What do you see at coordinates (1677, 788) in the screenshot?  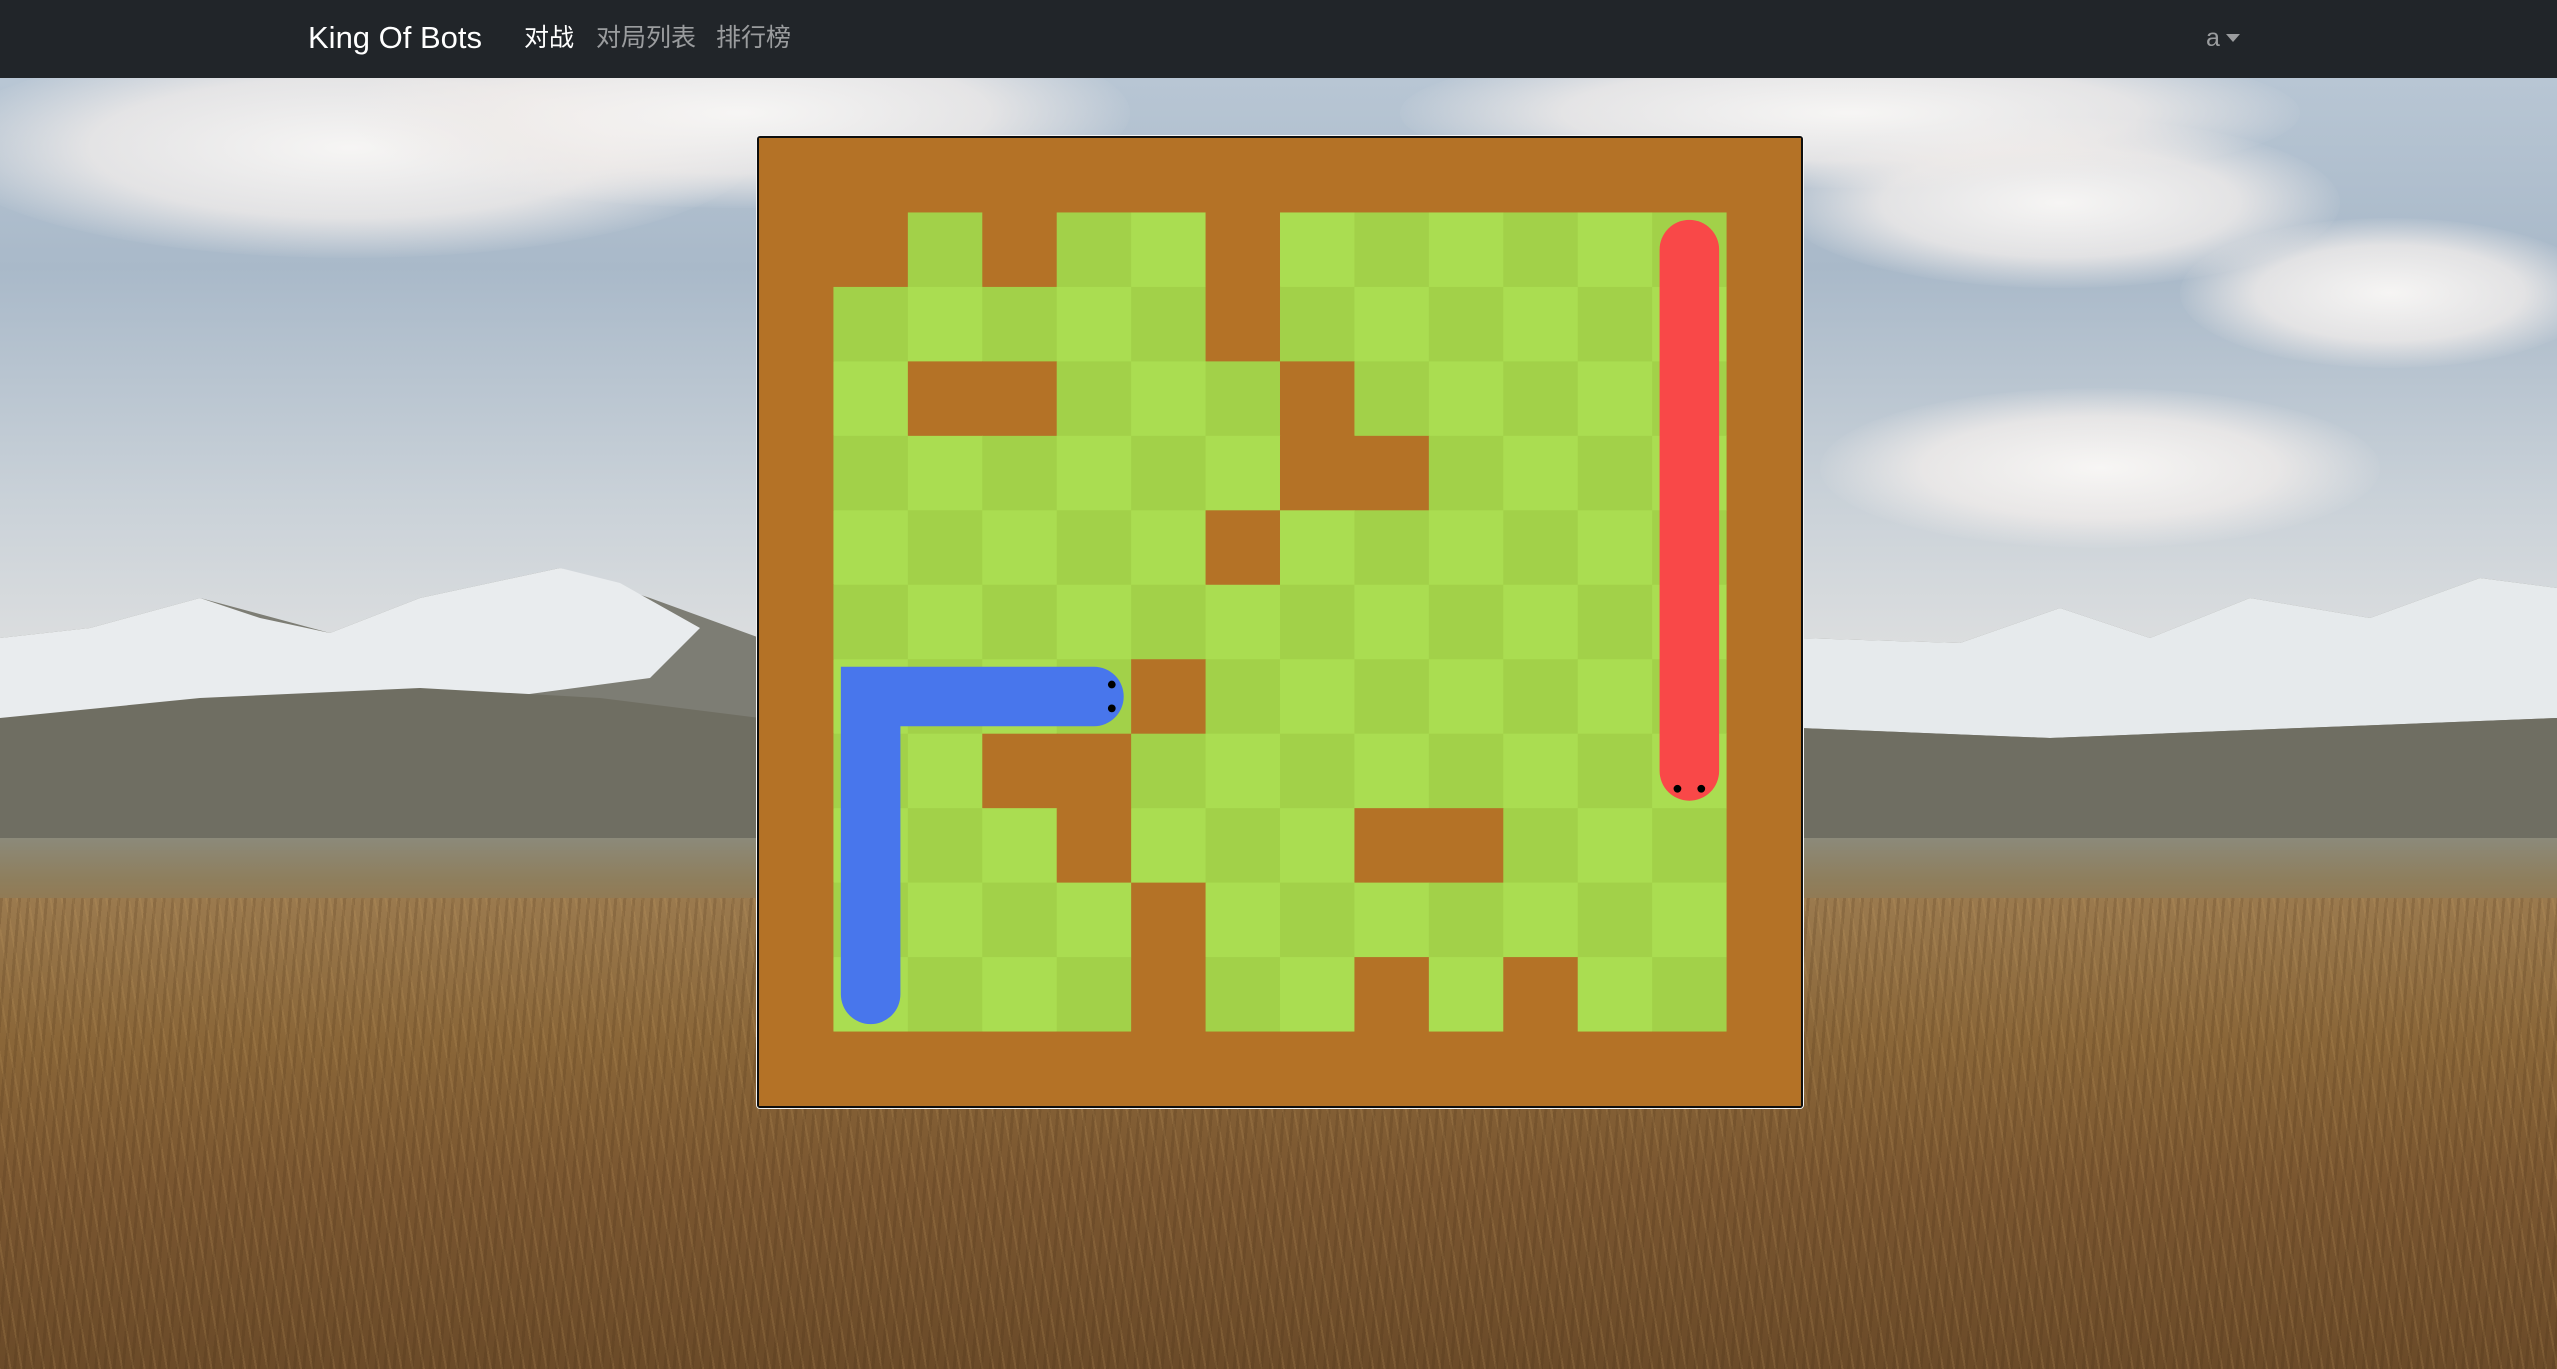 I see `snake_b-eye` at bounding box center [1677, 788].